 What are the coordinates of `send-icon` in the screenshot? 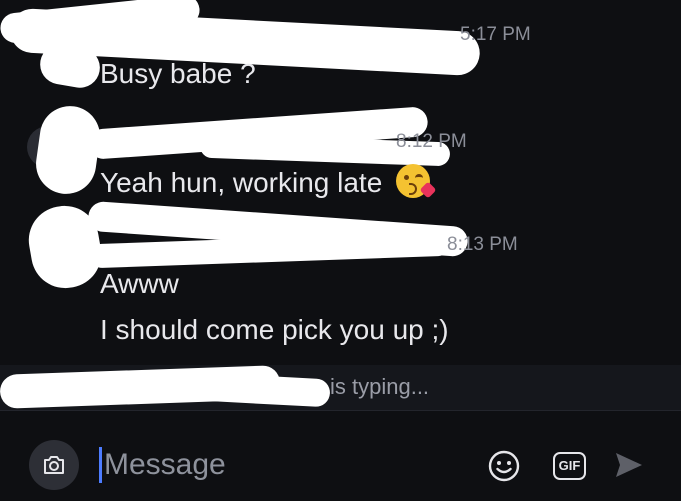 It's located at (629, 465).